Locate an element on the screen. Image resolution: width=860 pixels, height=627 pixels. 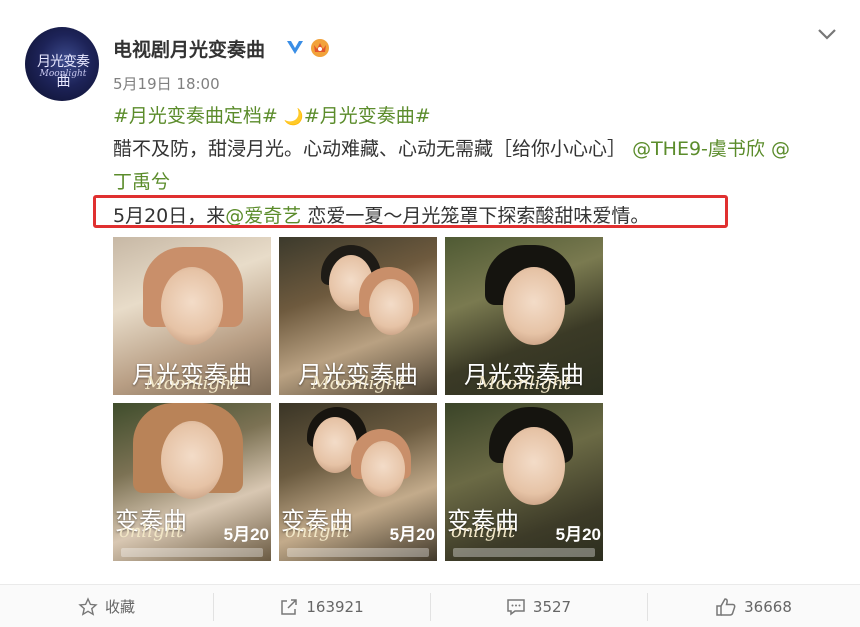
photo-4: 变奏曲 onlight 5月20 is located at coordinates (192, 482).